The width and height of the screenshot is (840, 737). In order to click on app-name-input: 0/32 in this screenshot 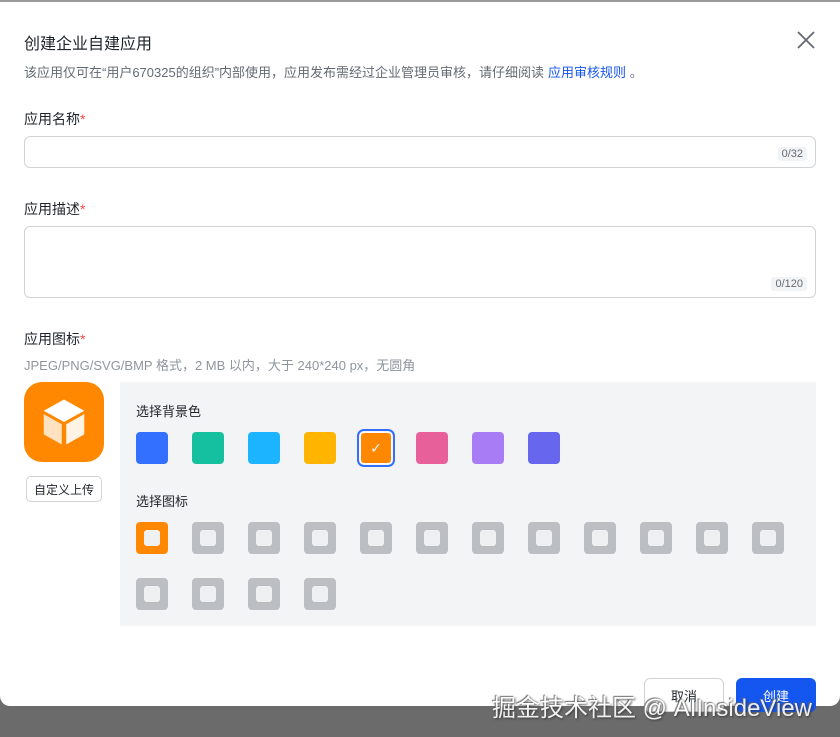, I will do `click(420, 152)`.